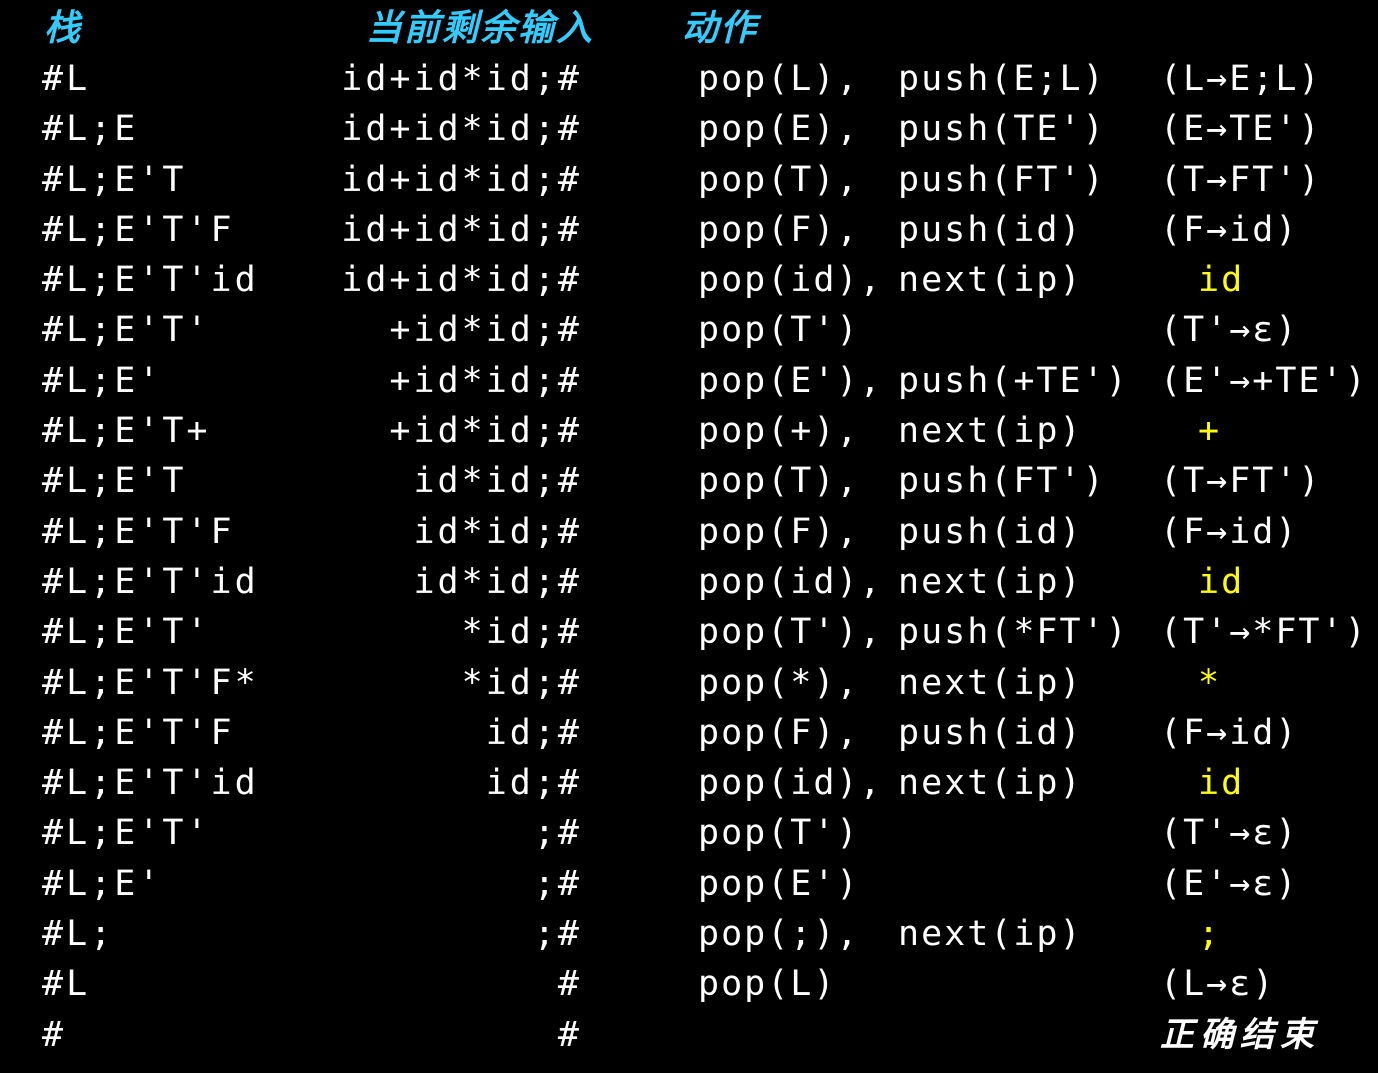  What do you see at coordinates (126, 431) in the screenshot?
I see `stack-cell: #L;E'T+` at bounding box center [126, 431].